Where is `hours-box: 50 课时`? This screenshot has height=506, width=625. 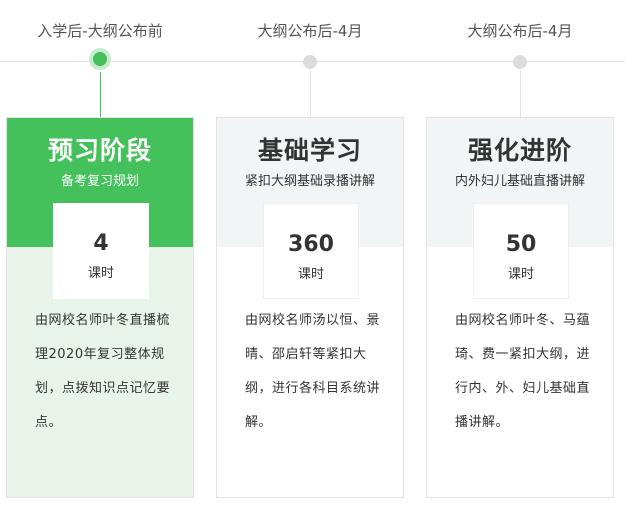 hours-box: 50 课时 is located at coordinates (521, 251).